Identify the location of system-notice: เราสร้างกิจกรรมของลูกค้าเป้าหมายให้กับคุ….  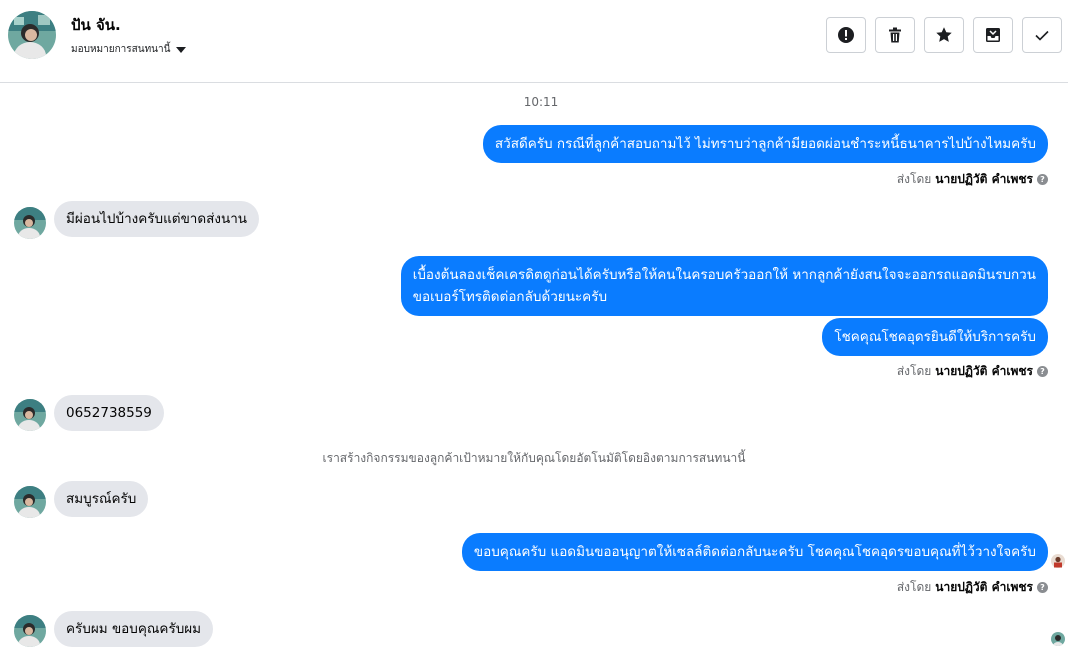
(534, 458).